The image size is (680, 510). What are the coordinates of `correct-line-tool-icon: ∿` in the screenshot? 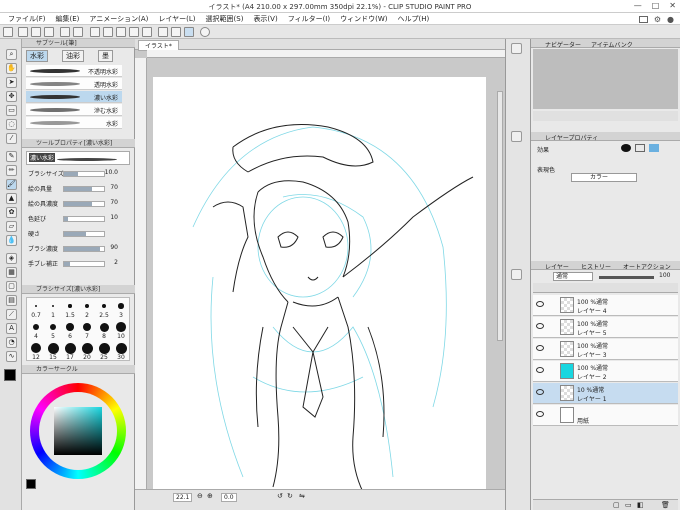 It's located at (11, 356).